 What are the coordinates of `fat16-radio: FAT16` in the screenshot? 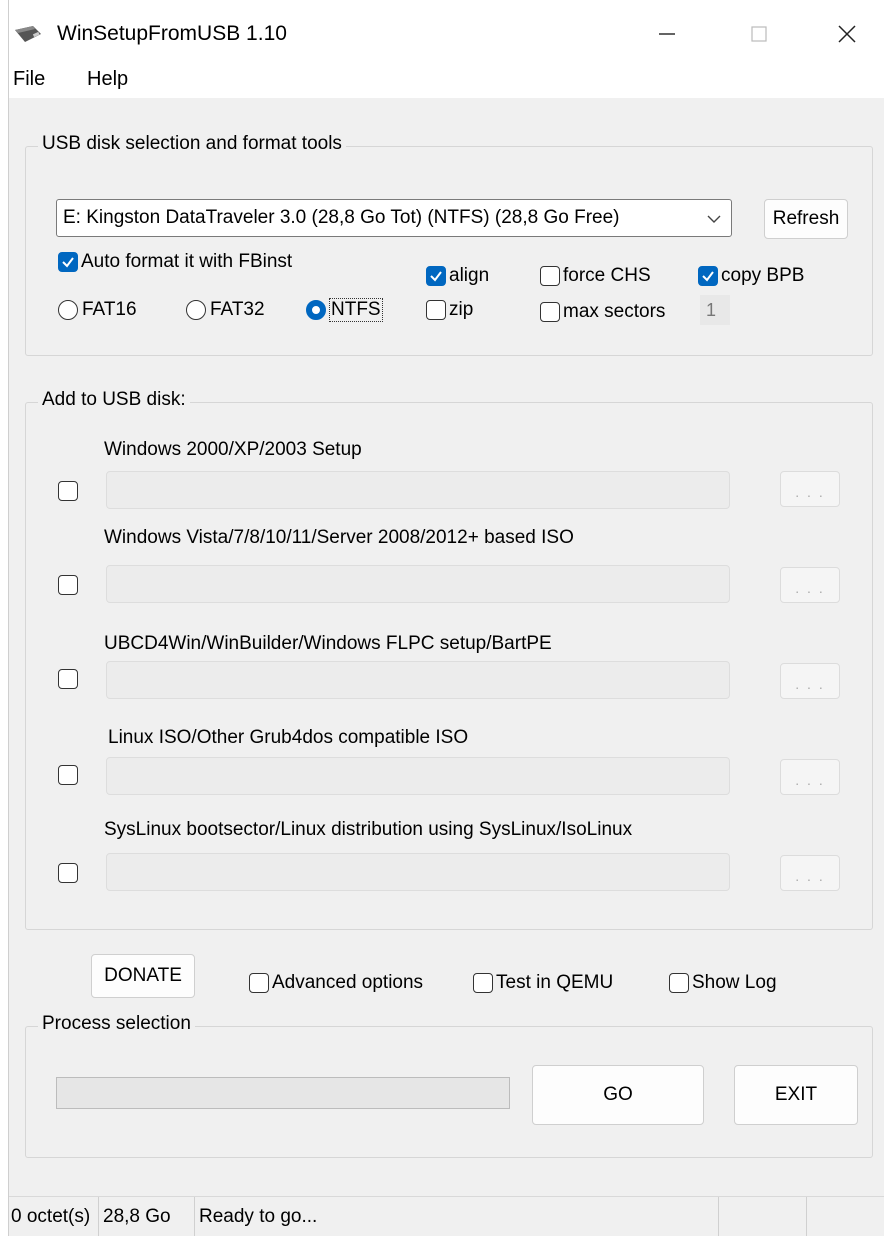 It's located at (97, 310).